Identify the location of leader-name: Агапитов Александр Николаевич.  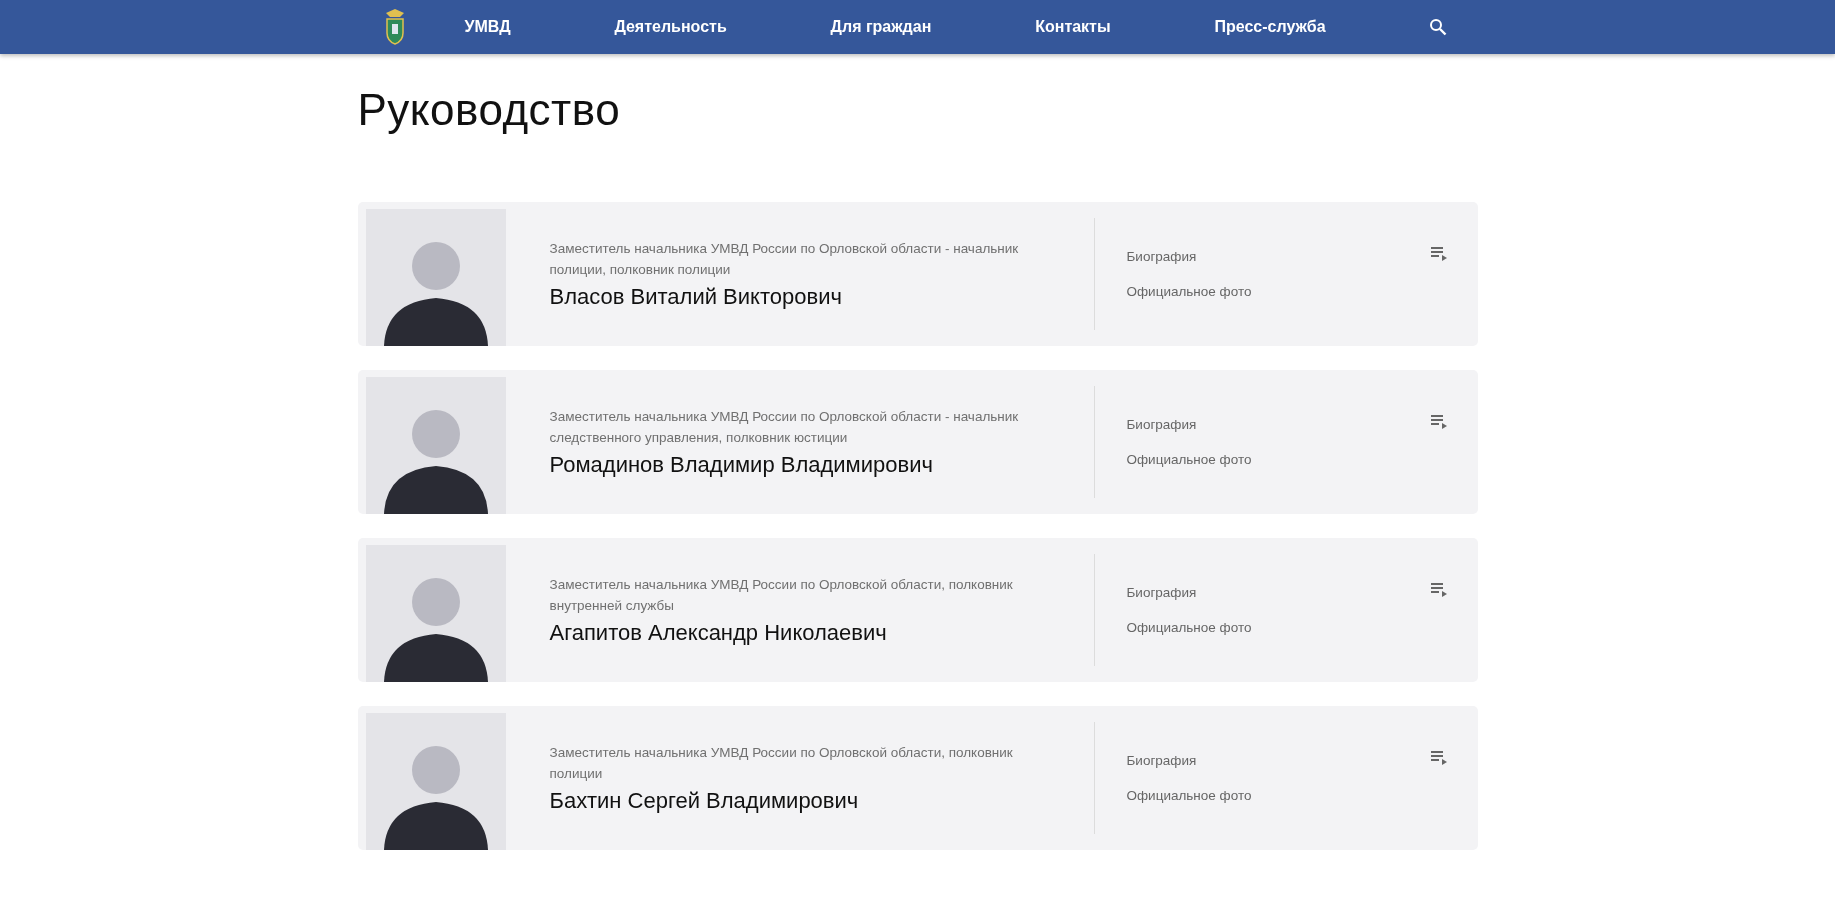
(718, 633).